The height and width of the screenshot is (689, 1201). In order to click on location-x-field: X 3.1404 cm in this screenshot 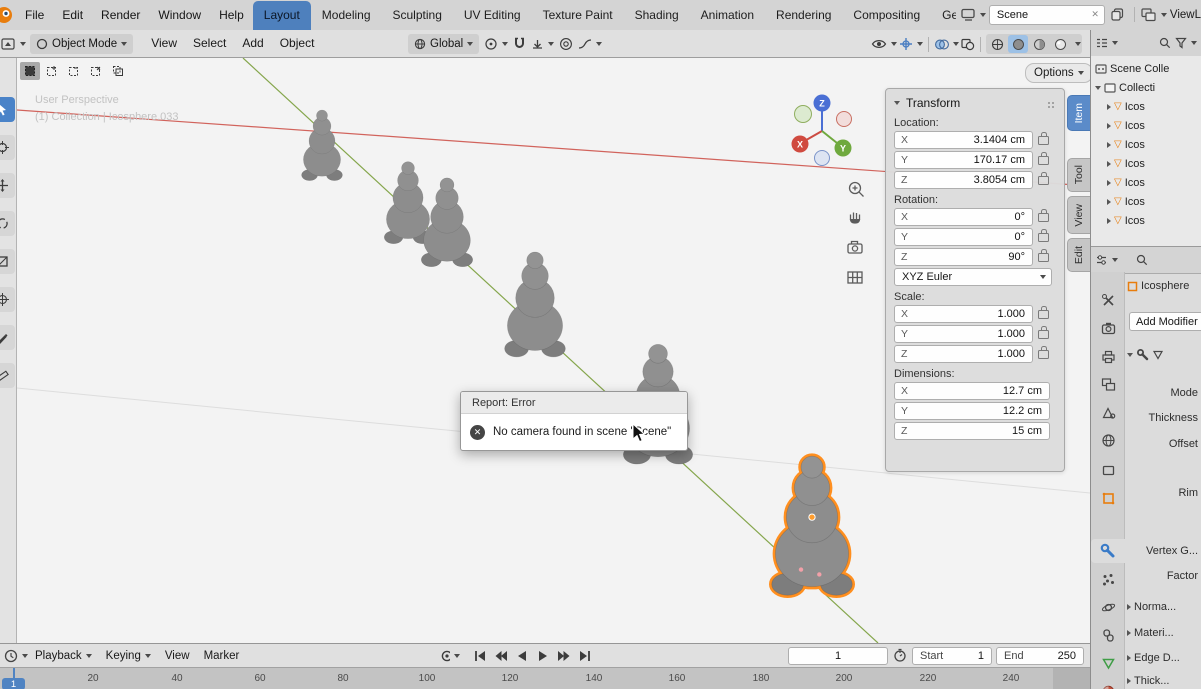, I will do `click(963, 140)`.